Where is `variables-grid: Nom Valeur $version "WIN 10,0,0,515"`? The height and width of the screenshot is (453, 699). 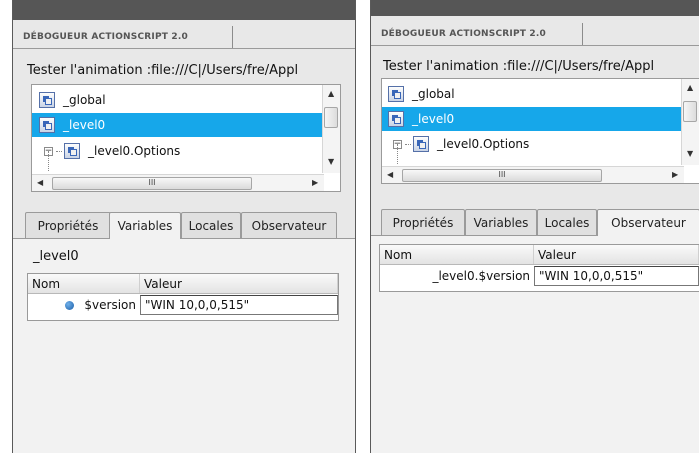 variables-grid: Nom Valeur $version "WIN 10,0,0,515" is located at coordinates (183, 297).